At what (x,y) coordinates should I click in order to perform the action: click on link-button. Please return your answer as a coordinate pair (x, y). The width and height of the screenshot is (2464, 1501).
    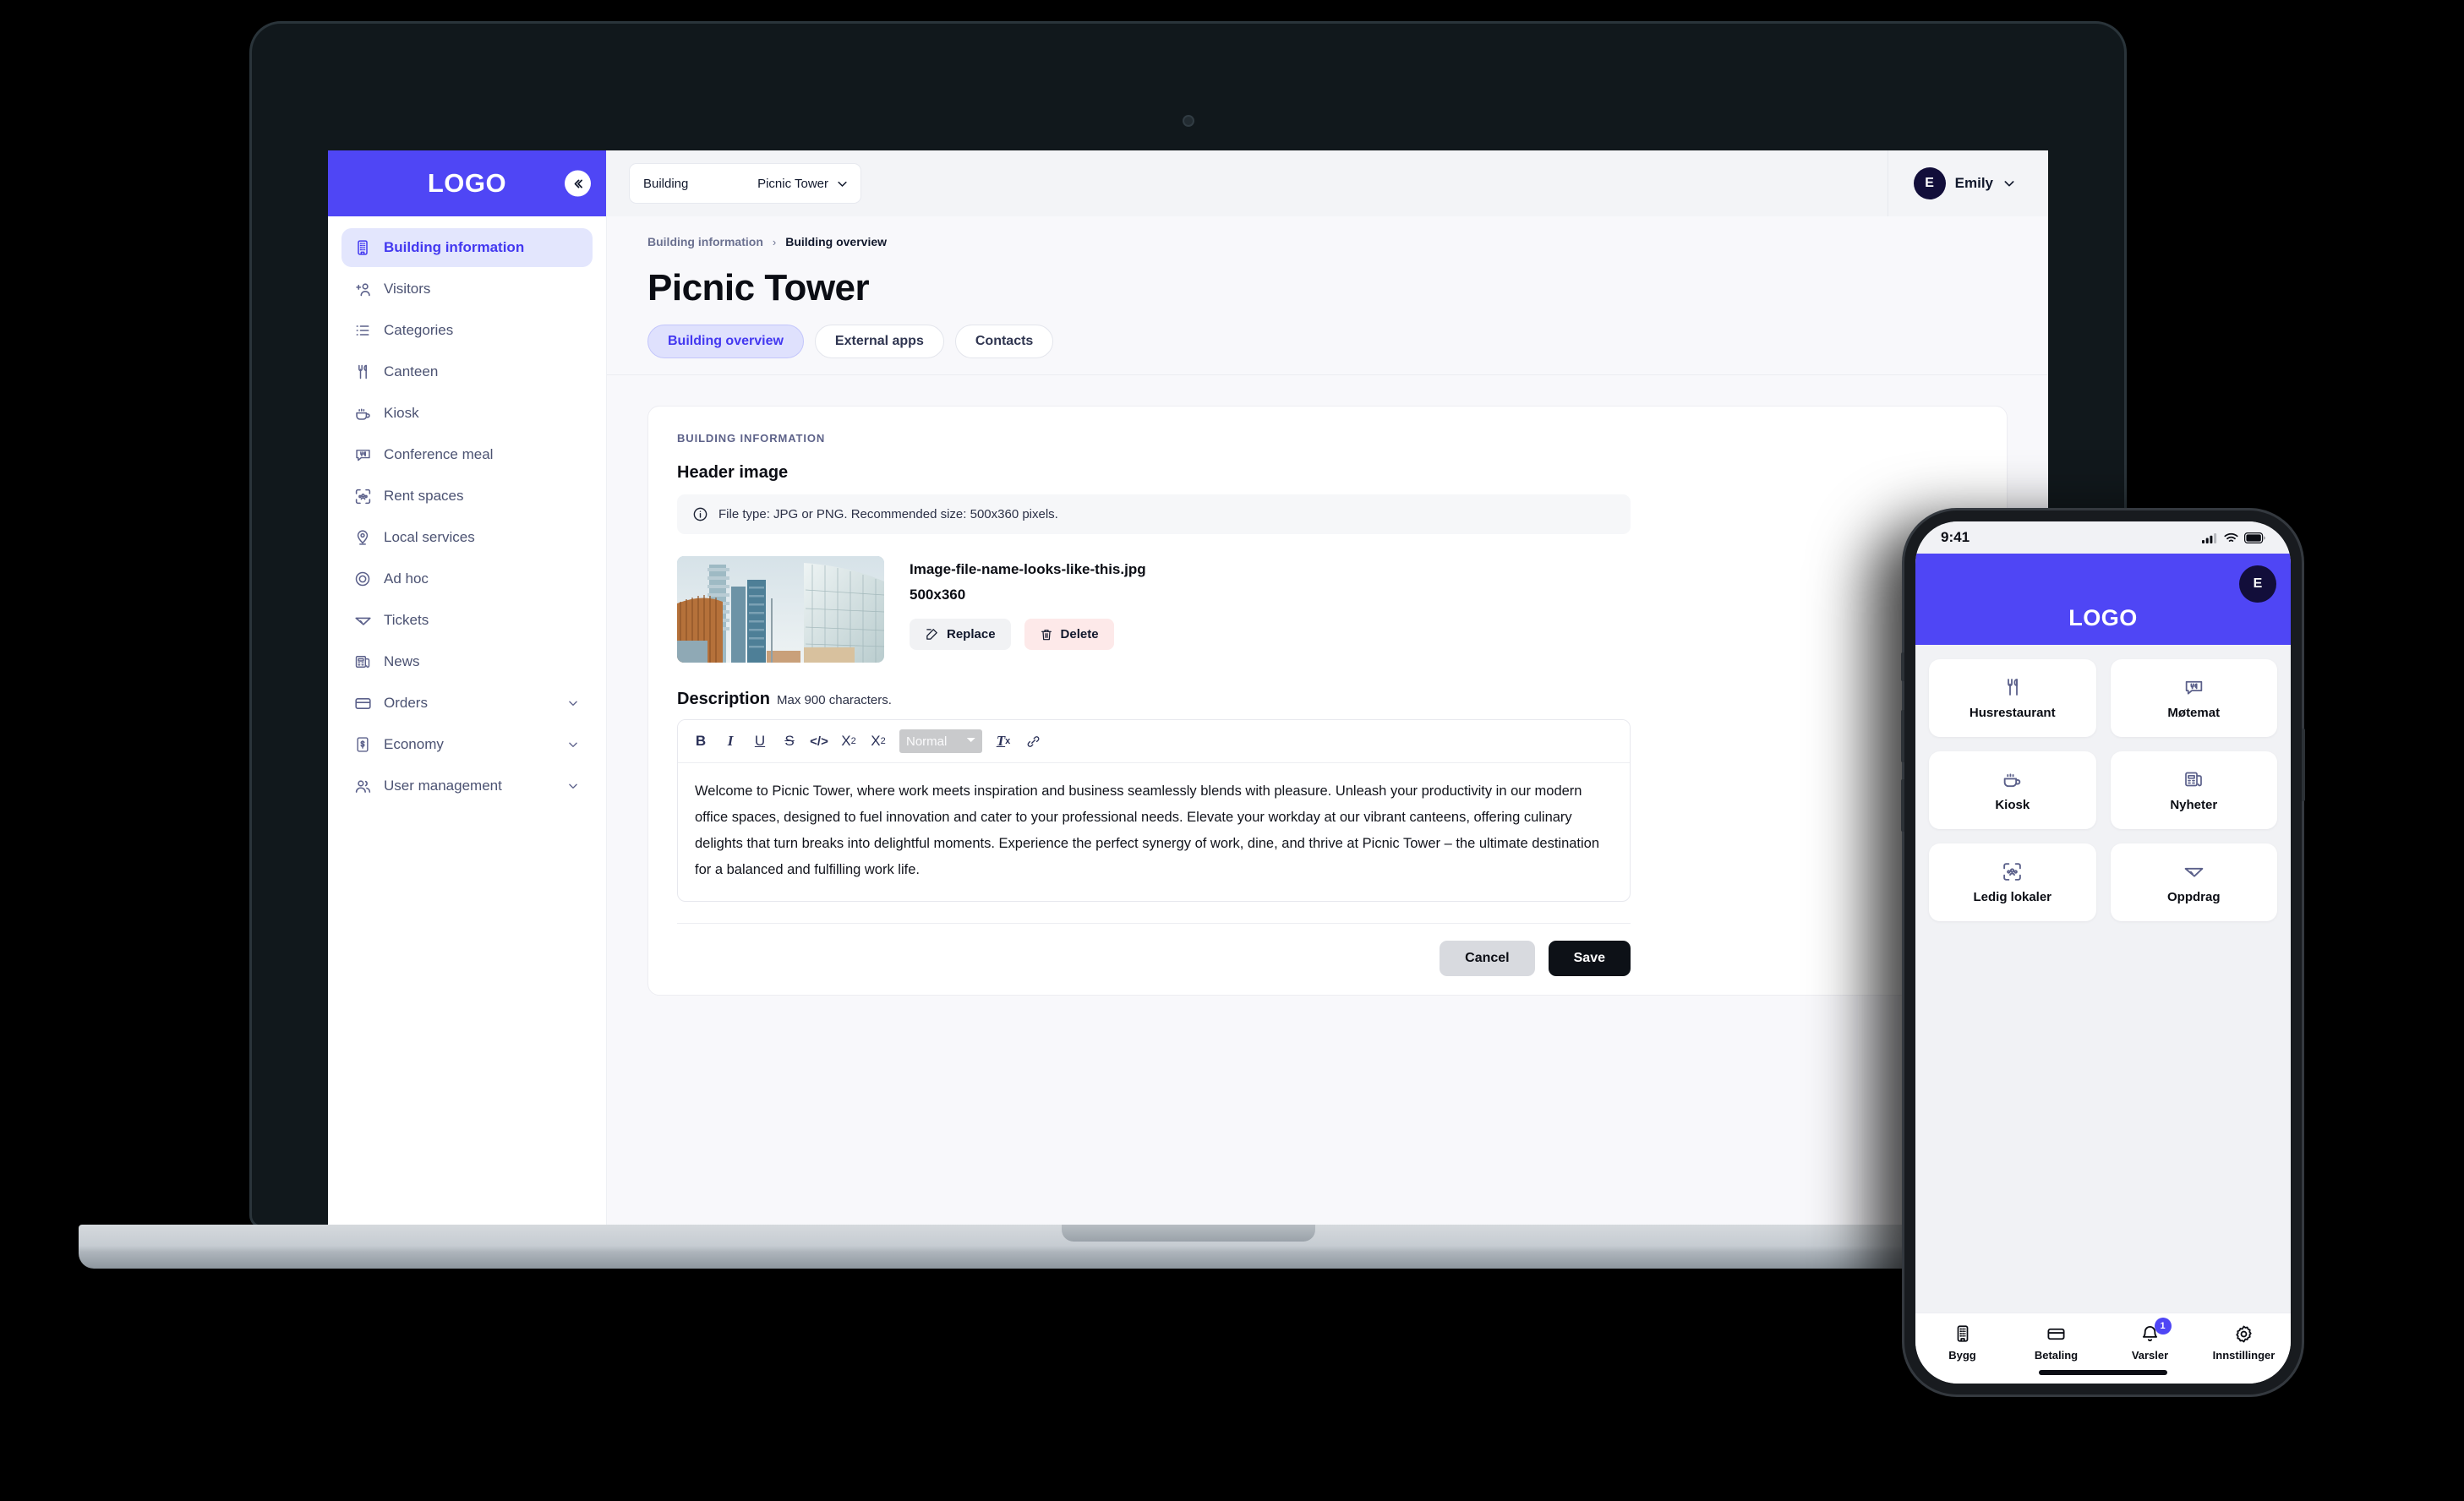
    Looking at the image, I should click on (1033, 741).